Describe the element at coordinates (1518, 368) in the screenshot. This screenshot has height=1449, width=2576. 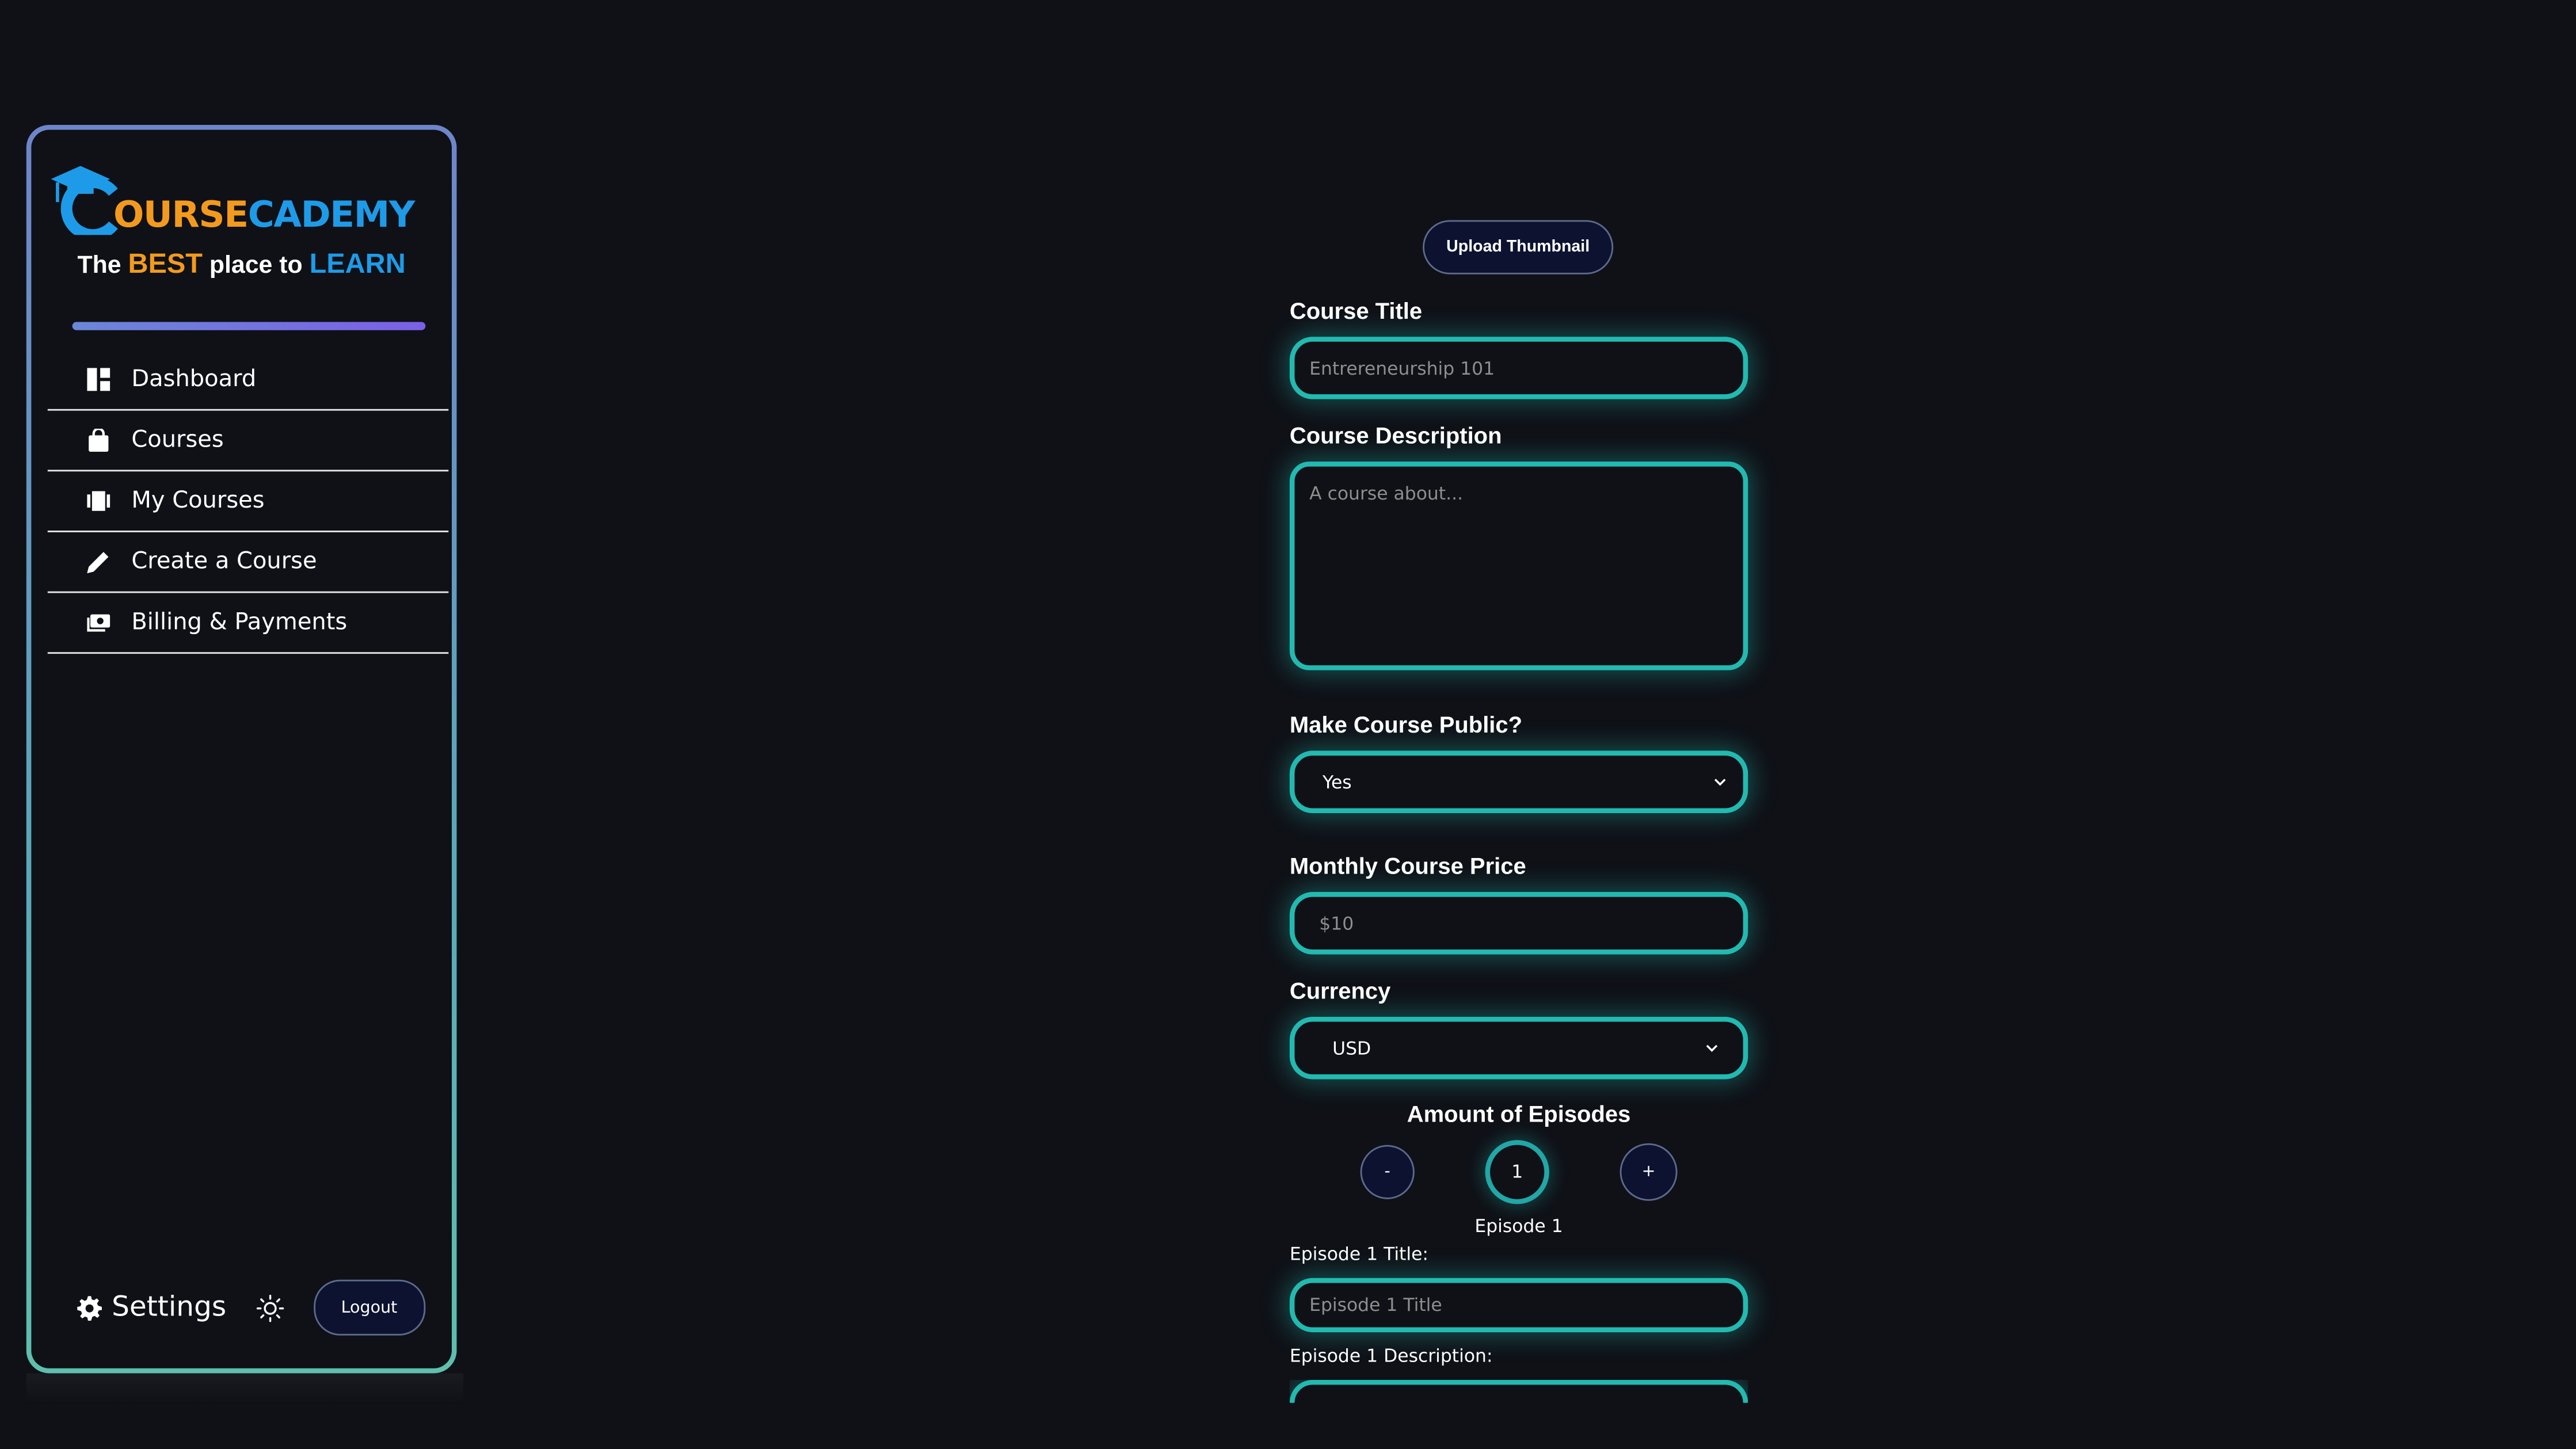
I see `course-title-input: Entrereneurship 101` at that location.